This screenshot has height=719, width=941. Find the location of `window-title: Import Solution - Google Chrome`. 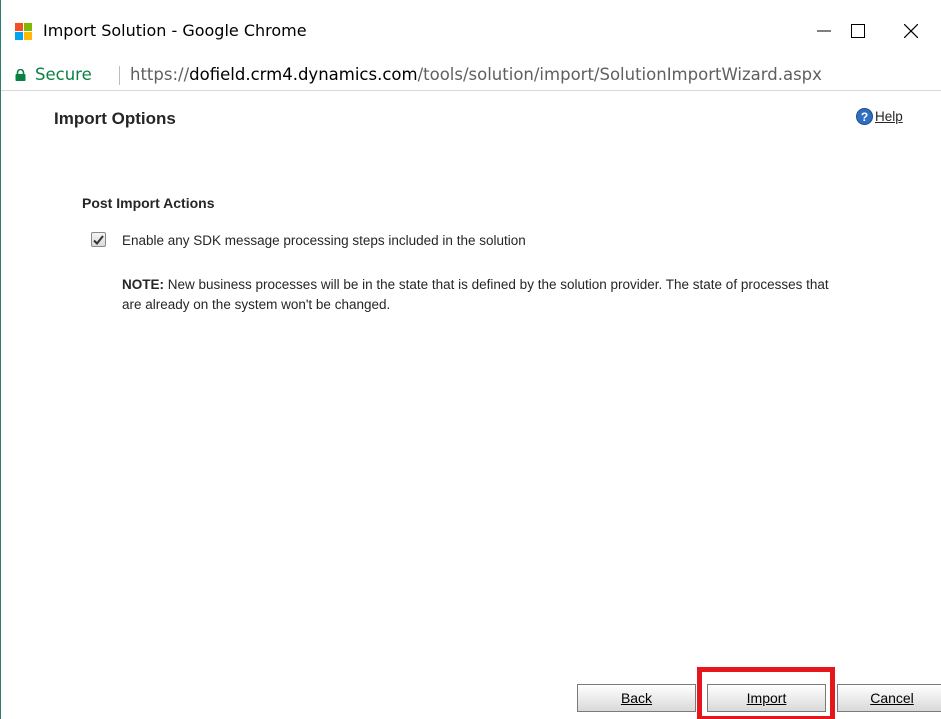

window-title: Import Solution - Google Chrome is located at coordinates (175, 30).